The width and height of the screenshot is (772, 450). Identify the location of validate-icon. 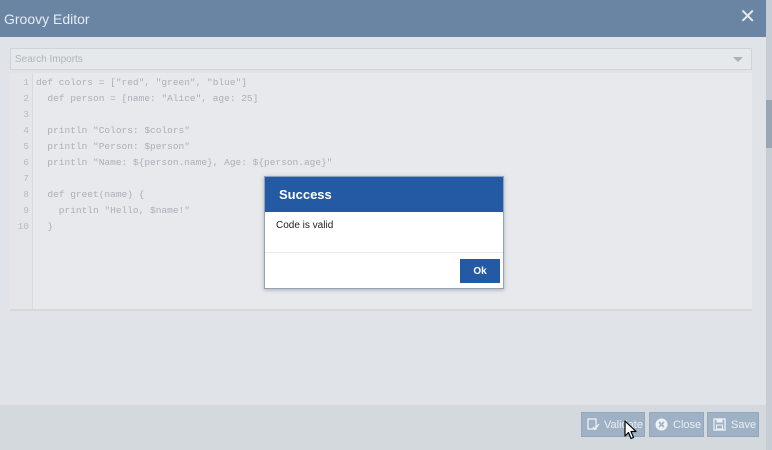
(593, 424).